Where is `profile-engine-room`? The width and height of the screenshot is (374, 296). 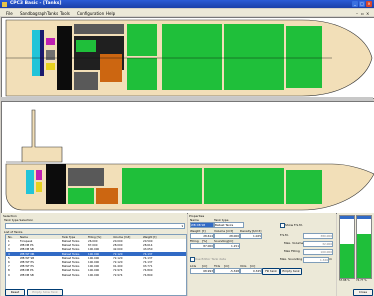
profile-engine-room is located at coordinates (56, 184).